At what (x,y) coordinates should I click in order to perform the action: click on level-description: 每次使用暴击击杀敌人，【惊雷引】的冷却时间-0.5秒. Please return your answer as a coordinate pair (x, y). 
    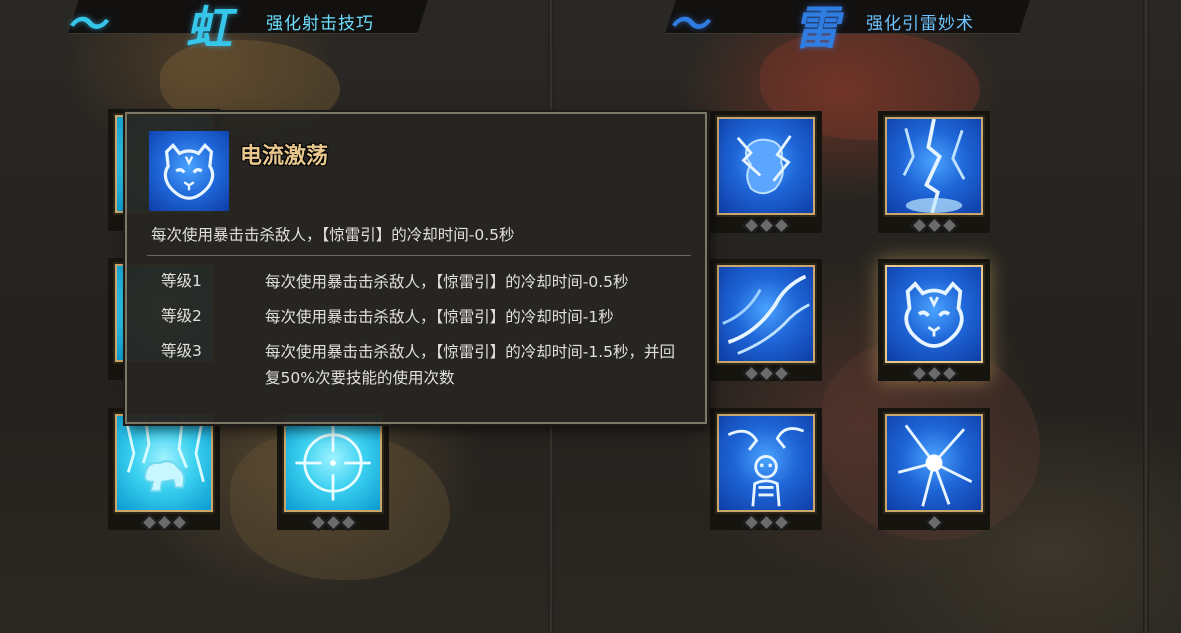
    Looking at the image, I should click on (447, 282).